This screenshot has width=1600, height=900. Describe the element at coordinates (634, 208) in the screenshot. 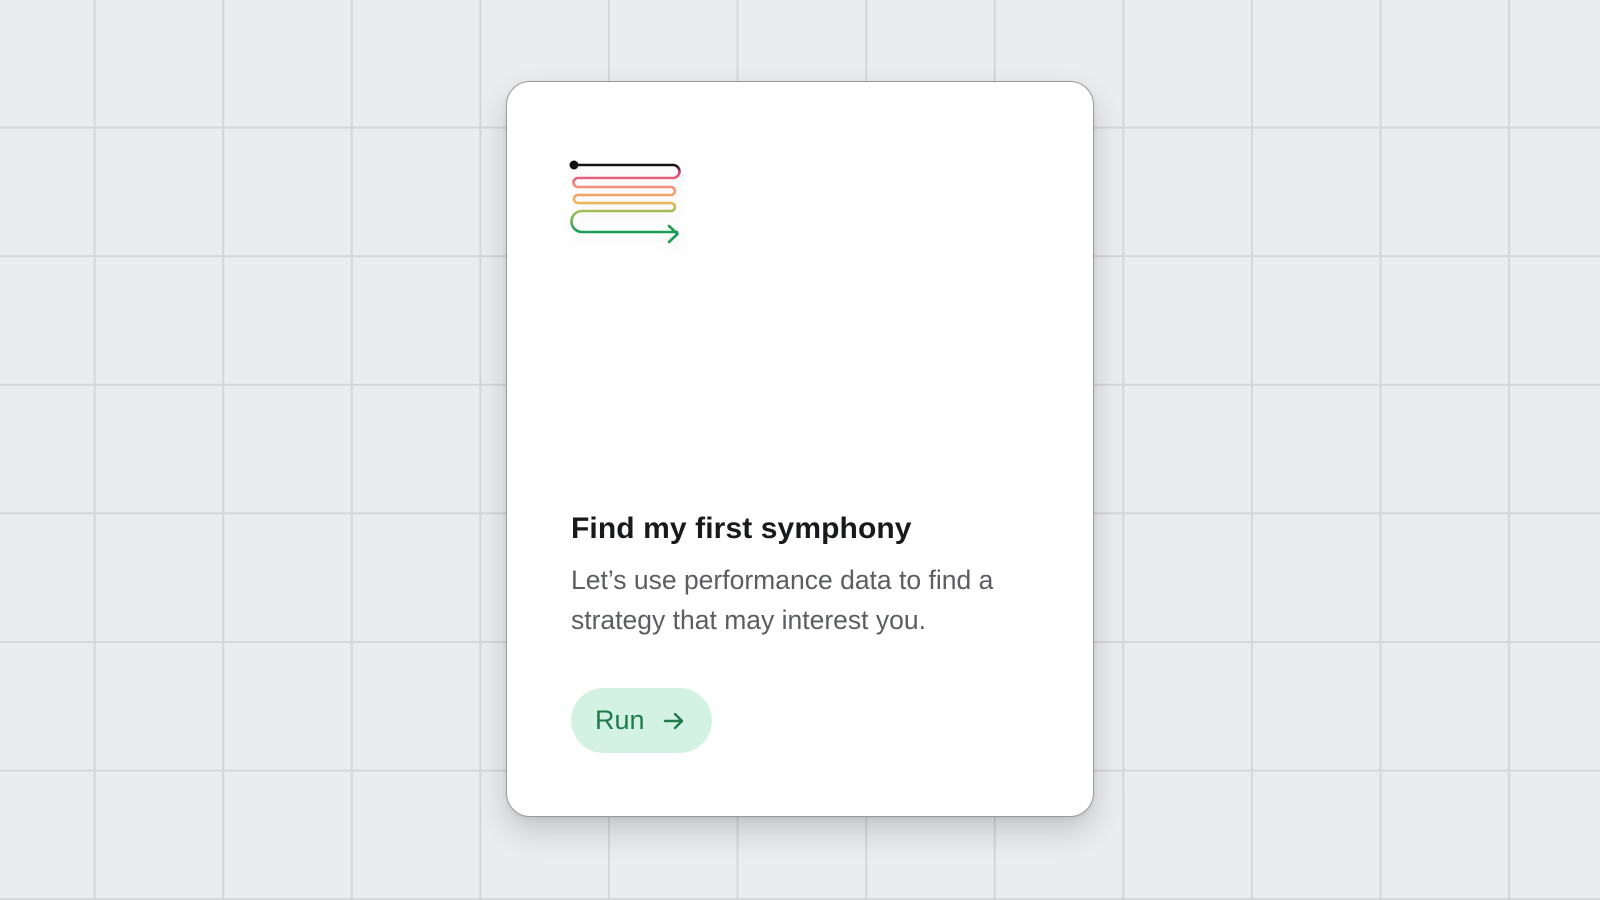

I see `symphony-flow-icon` at that location.